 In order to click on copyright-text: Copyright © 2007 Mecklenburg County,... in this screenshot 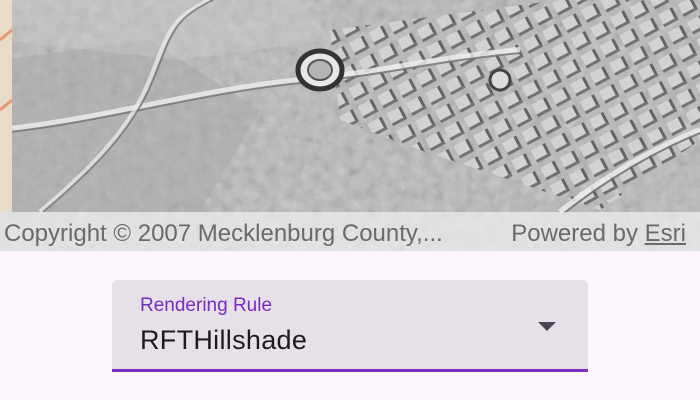, I will do `click(223, 233)`.